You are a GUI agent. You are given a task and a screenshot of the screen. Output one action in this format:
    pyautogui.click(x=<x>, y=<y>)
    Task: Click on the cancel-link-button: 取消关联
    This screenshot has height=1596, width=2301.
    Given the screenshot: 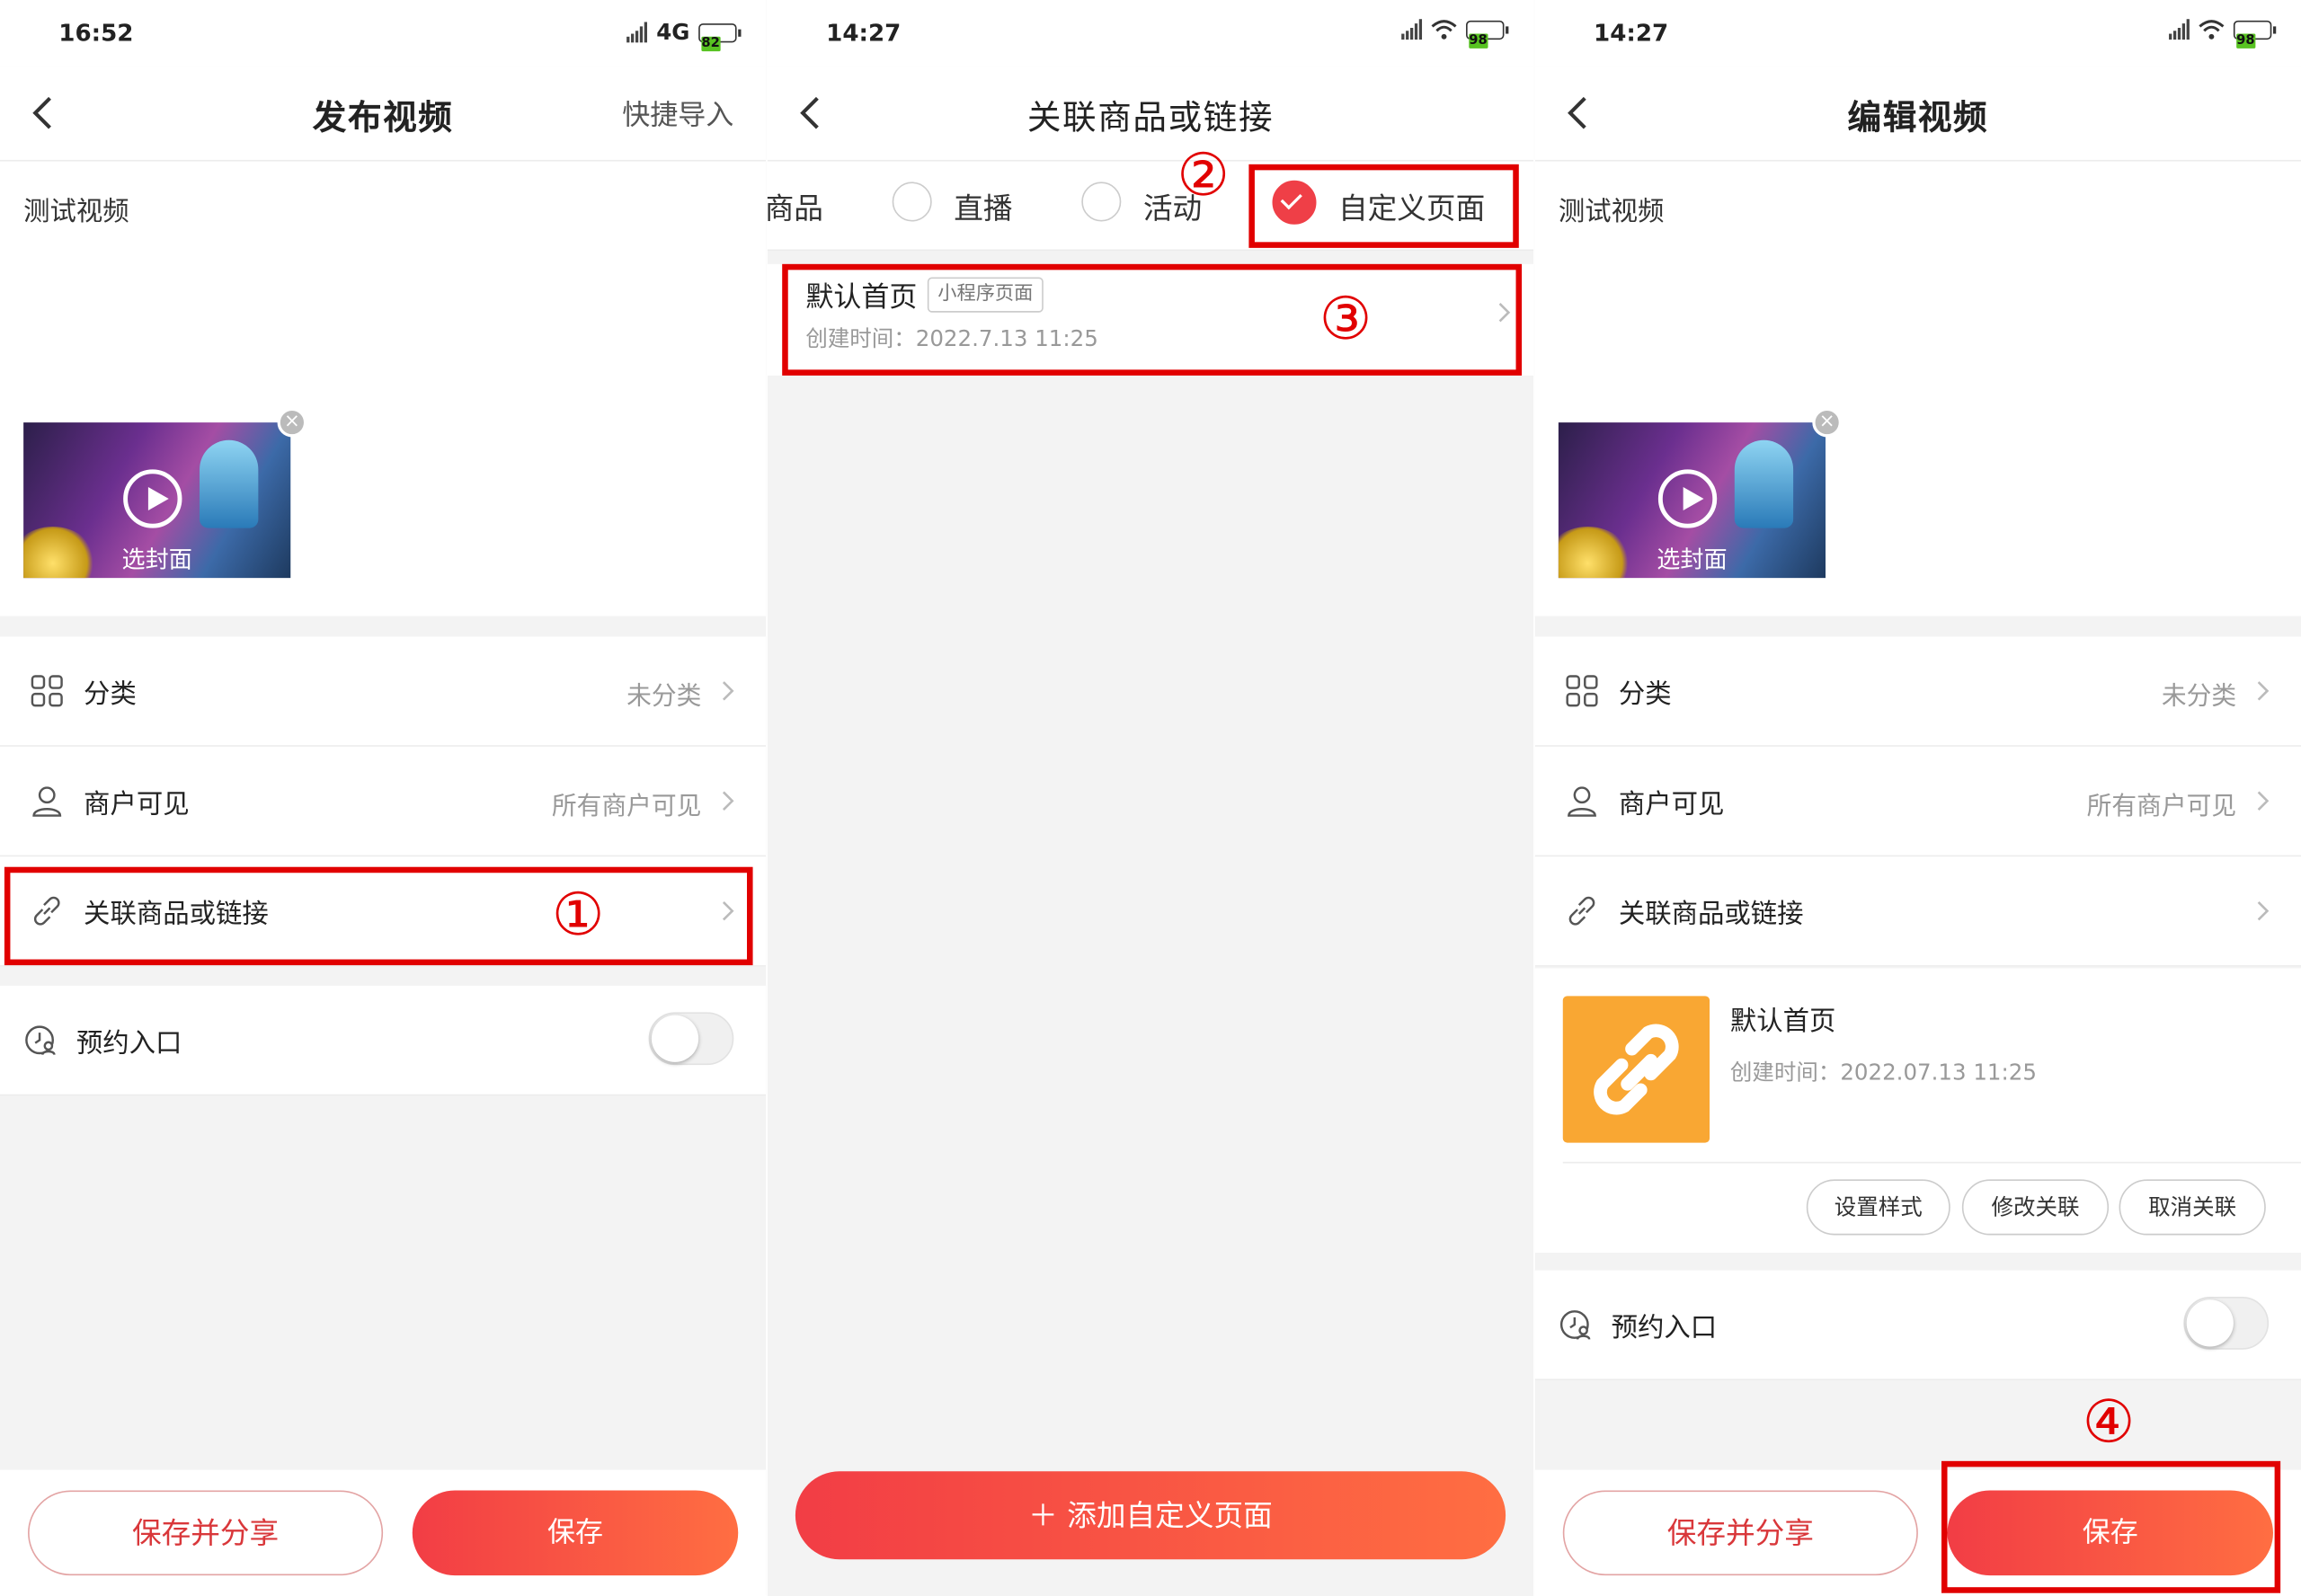 What is the action you would take?
    pyautogui.click(x=2192, y=1207)
    